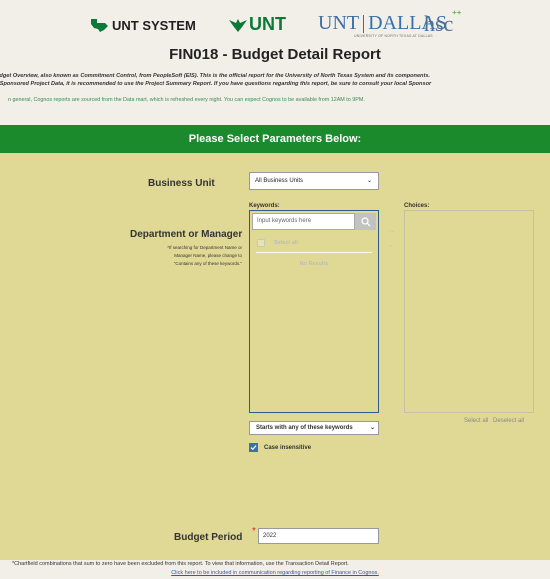  Describe the element at coordinates (417, 206) in the screenshot. I see `choices-label: Choices:` at that location.